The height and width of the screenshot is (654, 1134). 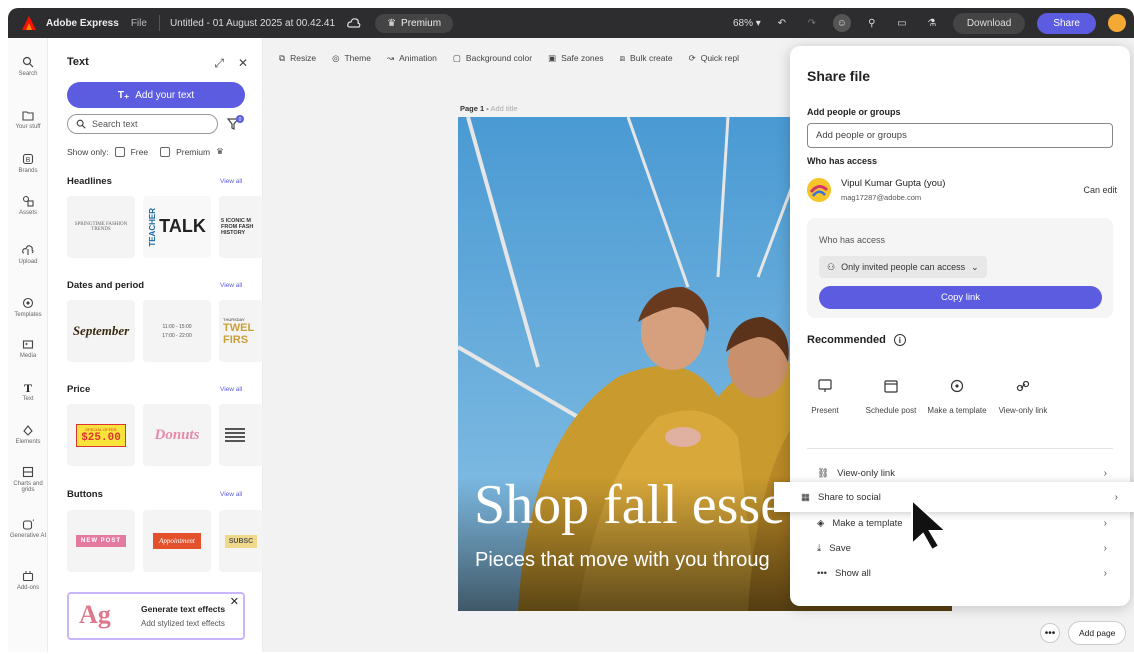 I want to click on thumb-text: Donuts, so click(x=177, y=434).